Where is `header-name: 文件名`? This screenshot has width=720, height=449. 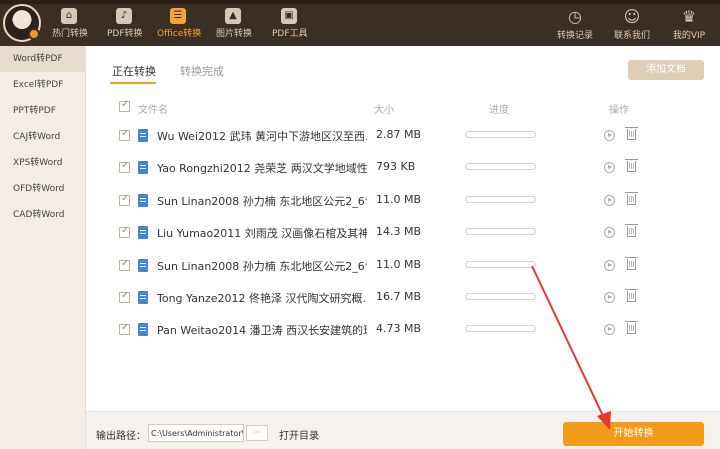
header-name: 文件名 is located at coordinates (153, 110).